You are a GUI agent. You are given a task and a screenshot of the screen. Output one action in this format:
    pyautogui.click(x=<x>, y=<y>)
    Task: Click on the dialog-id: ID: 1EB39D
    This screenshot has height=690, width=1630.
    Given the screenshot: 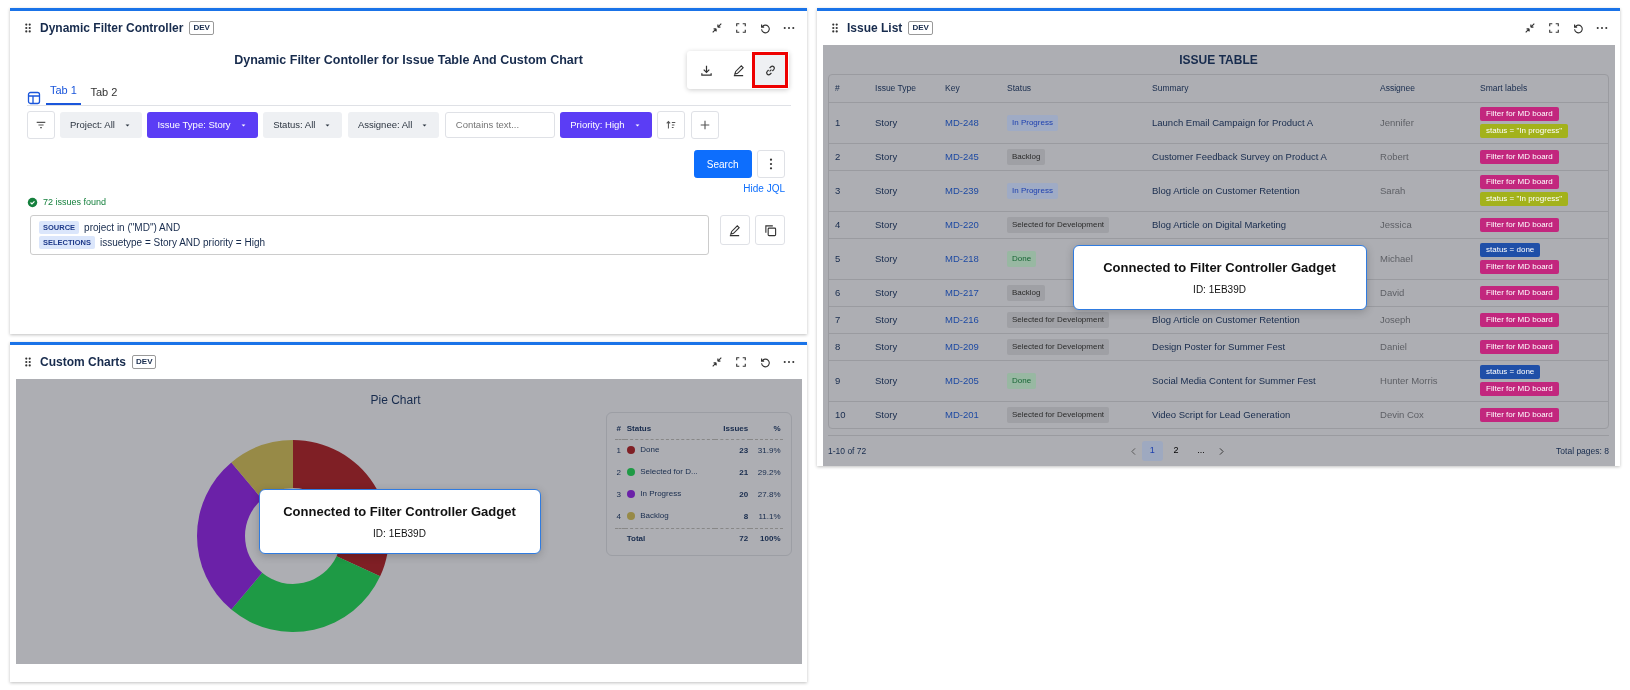 What is the action you would take?
    pyautogui.click(x=1219, y=289)
    